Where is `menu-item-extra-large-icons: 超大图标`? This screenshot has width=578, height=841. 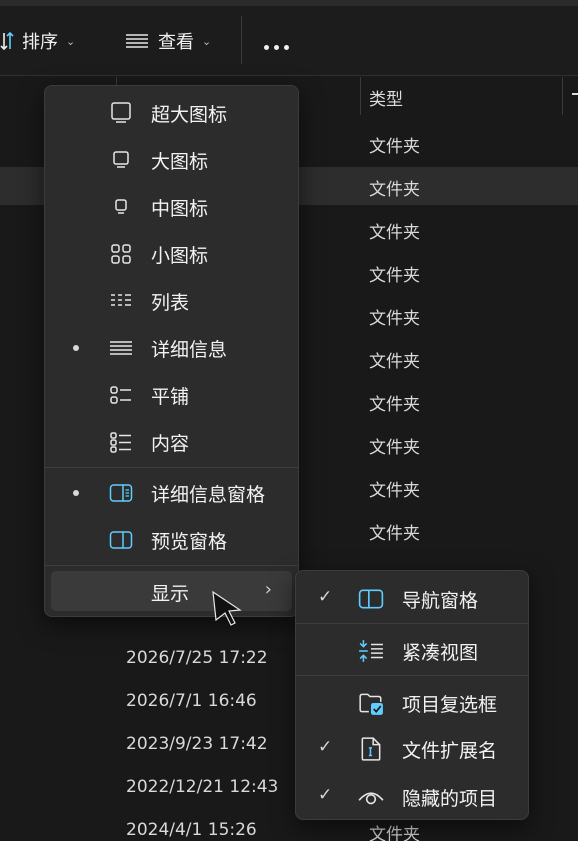 menu-item-extra-large-icons: 超大图标 is located at coordinates (171, 113).